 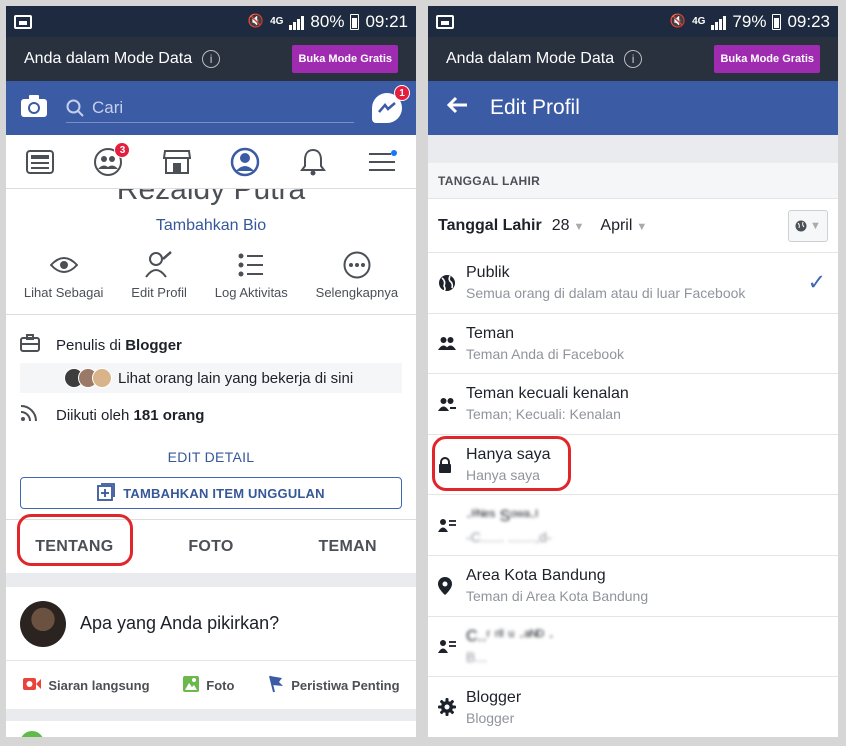 I want to click on globe-icon, so click(x=801, y=225).